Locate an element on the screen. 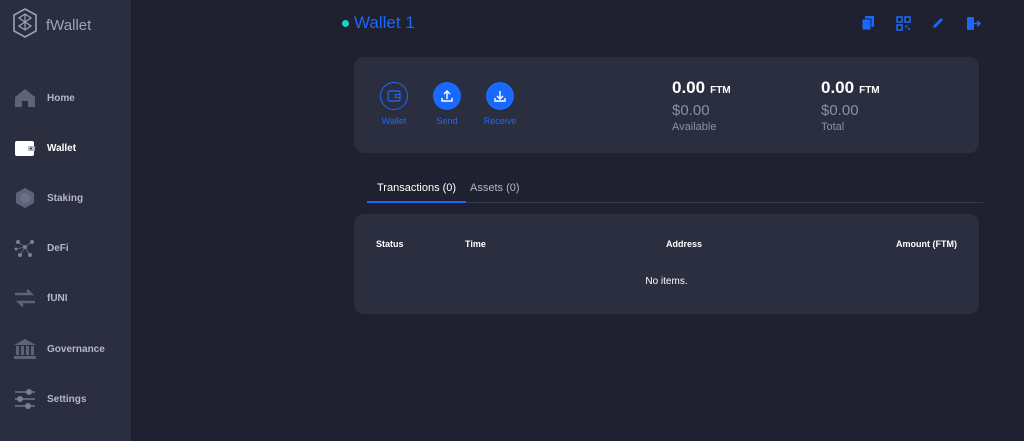 The height and width of the screenshot is (441, 1024). tab-label: Assets is located at coordinates (487, 188).